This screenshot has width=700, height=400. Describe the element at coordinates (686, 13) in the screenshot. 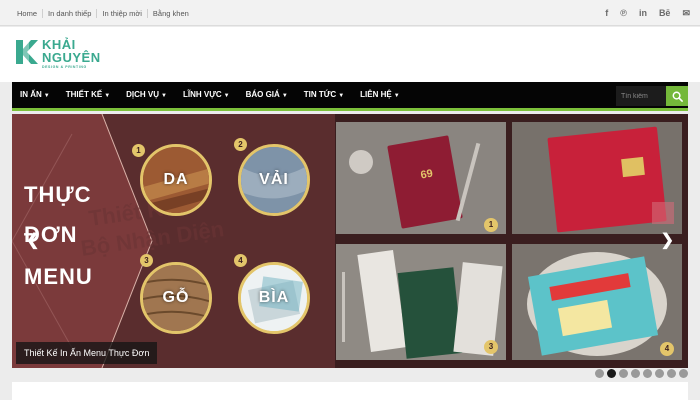

I see `email-icon: ✉` at that location.